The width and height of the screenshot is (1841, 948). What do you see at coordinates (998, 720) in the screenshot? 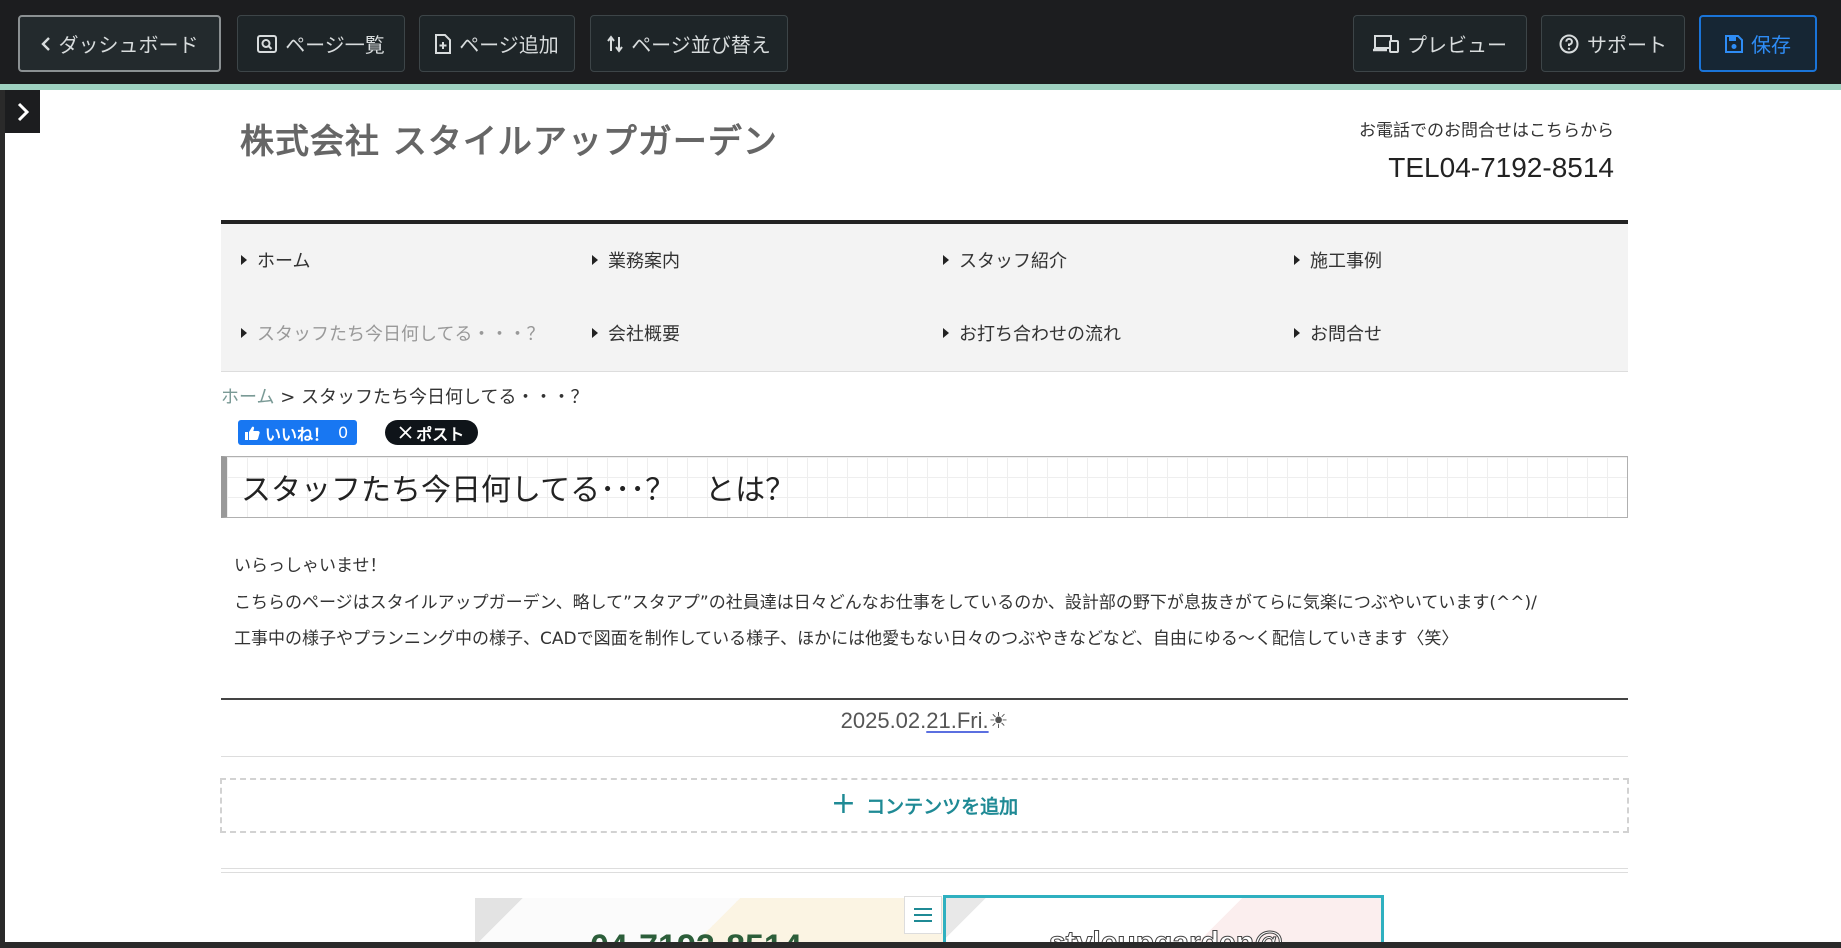
I see `sun-icon: ☀` at bounding box center [998, 720].